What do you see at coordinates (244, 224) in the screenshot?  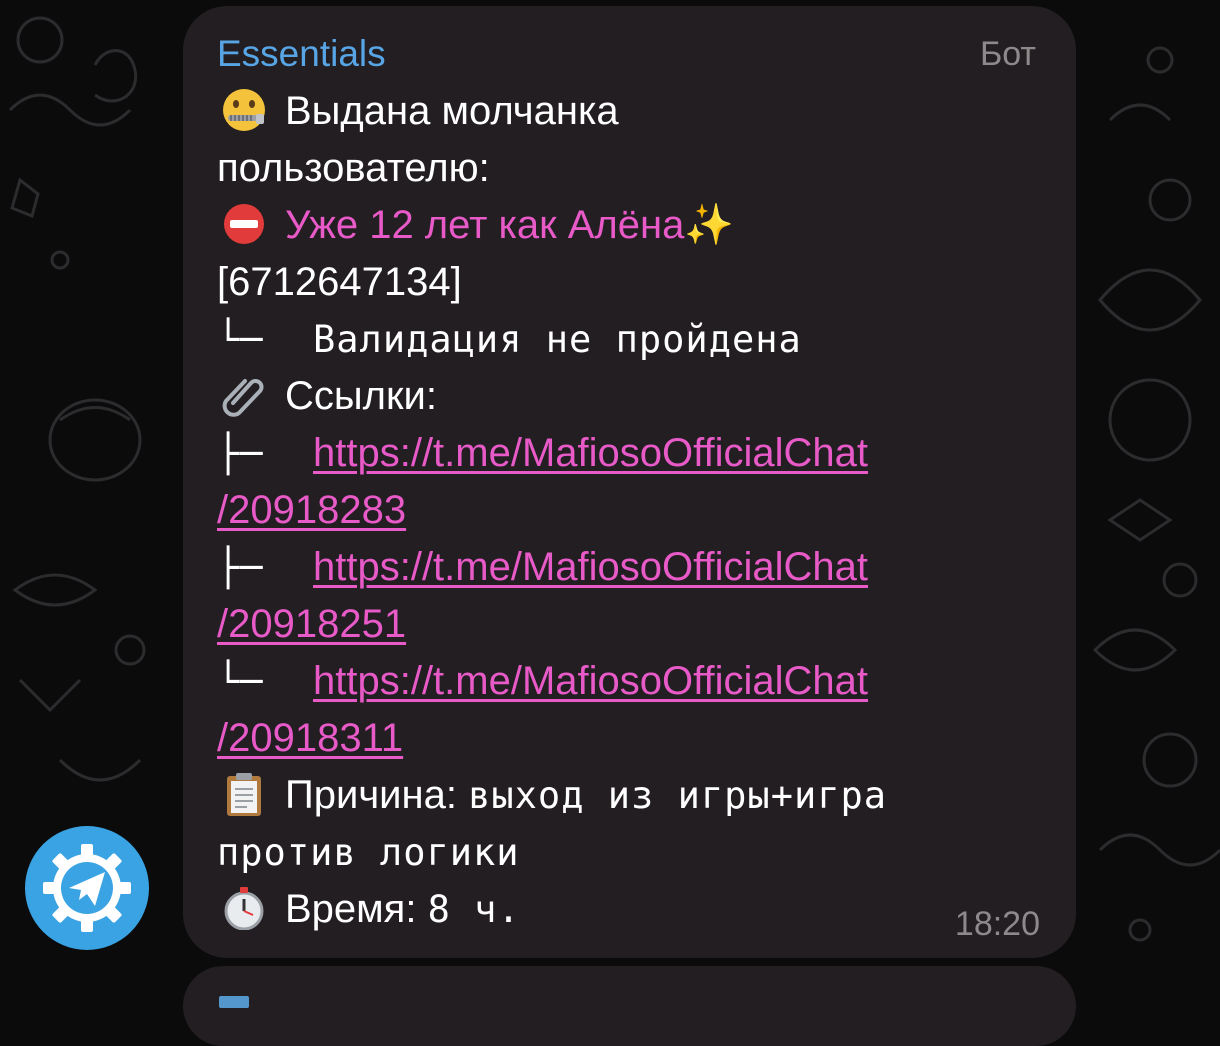 I see `no-entry-icon` at bounding box center [244, 224].